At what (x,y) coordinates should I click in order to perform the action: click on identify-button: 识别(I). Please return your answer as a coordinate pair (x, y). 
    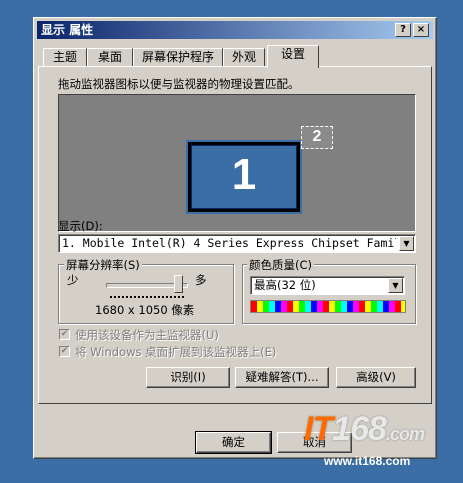
    Looking at the image, I should click on (188, 377).